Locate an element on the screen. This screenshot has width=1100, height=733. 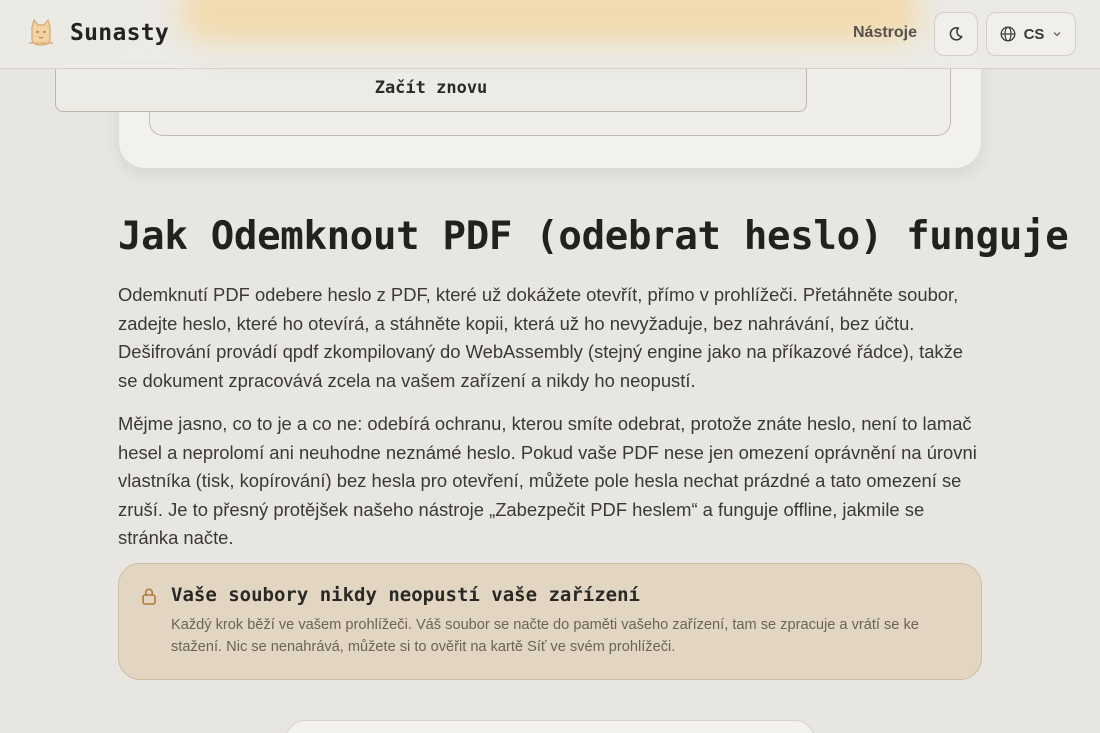
chevron-down-icon is located at coordinates (1057, 34).